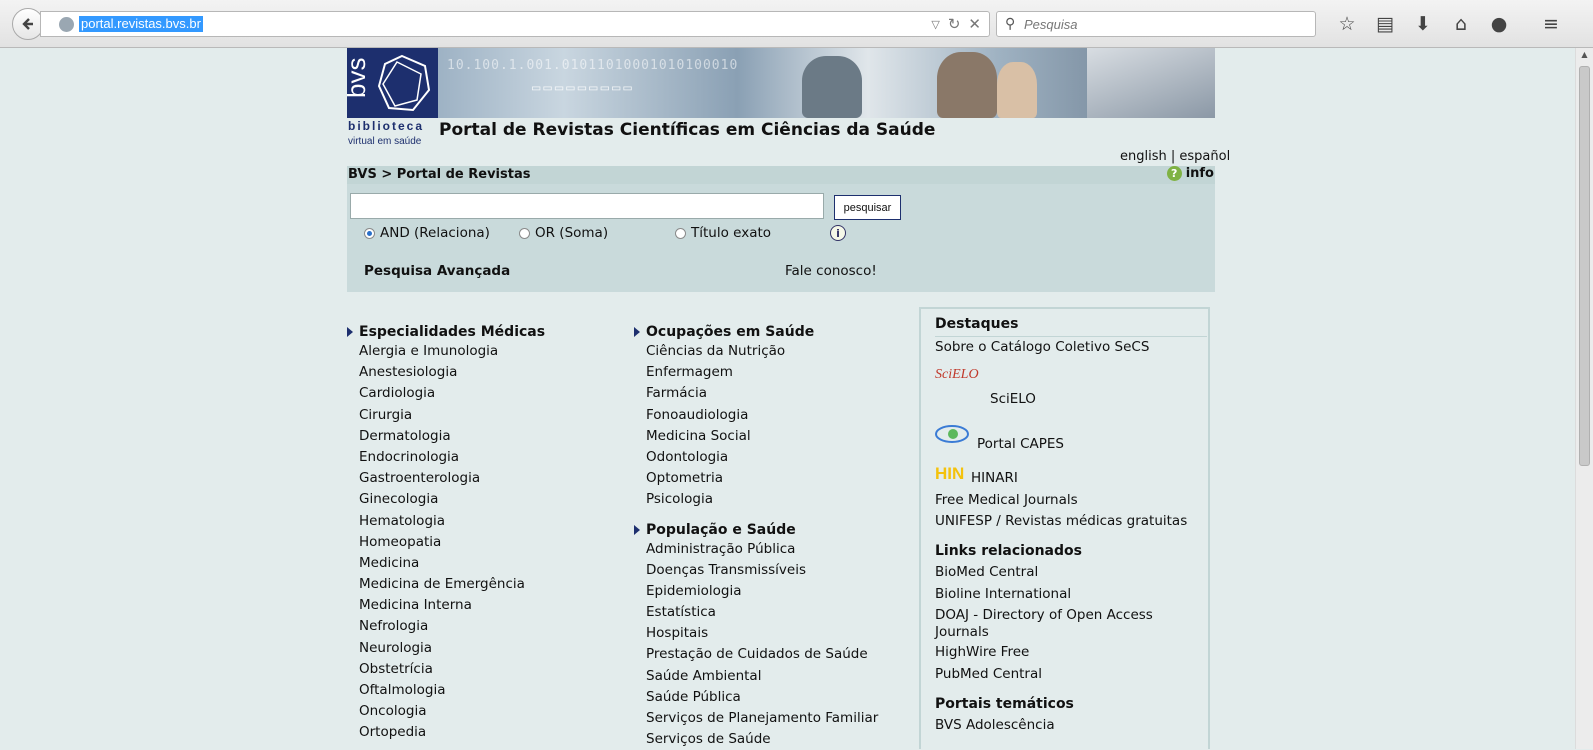 The width and height of the screenshot is (1593, 750). I want to click on population-item: Saúde Pública, so click(762, 697).